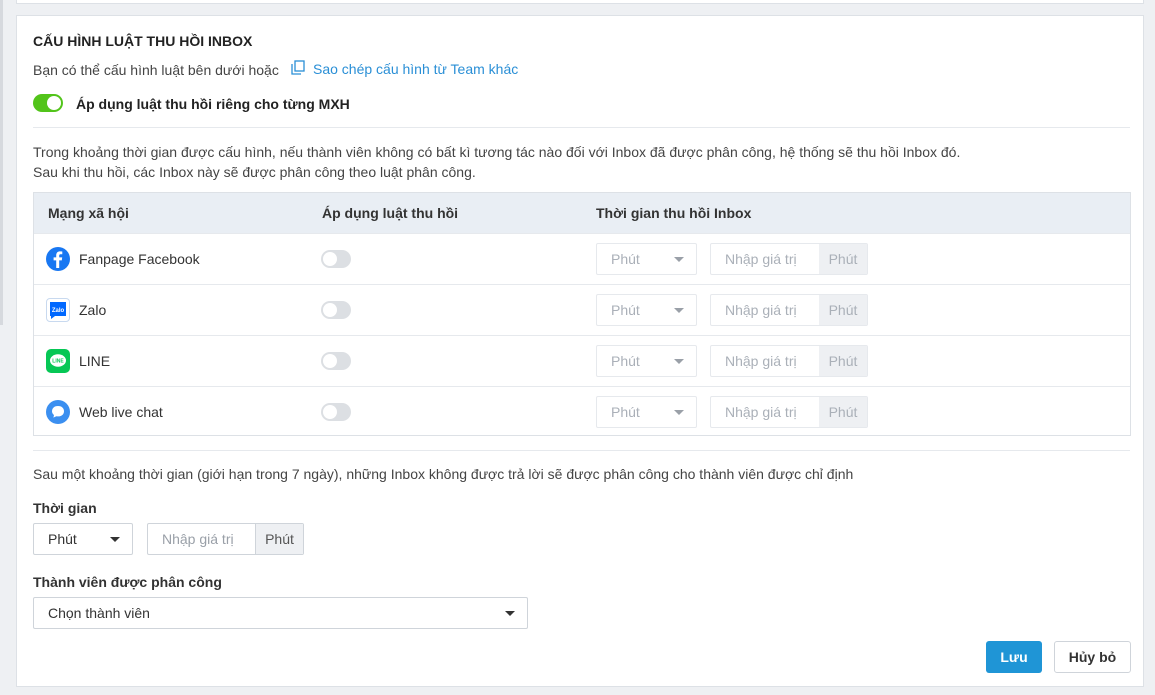  What do you see at coordinates (582, 309) in the screenshot?
I see `table-row: Zalo Zalo Phút Nhập giá trị Phút` at bounding box center [582, 309].